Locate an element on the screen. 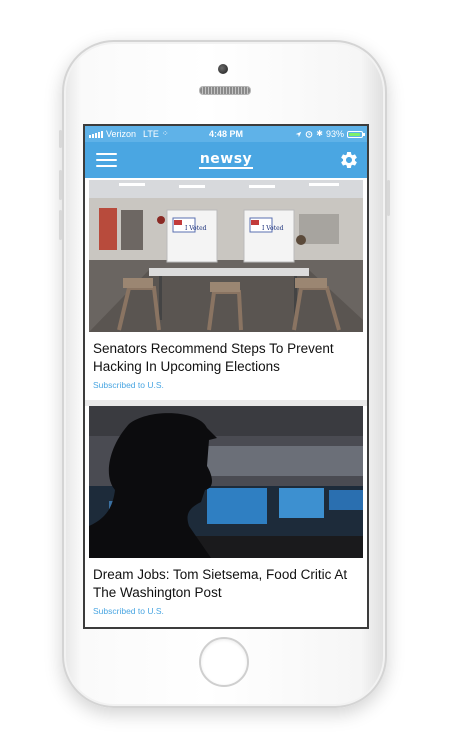  alarm-icon is located at coordinates (309, 134).